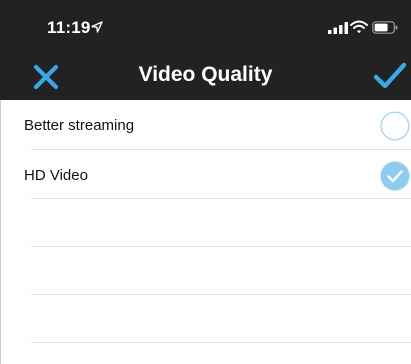 Image resolution: width=411 pixels, height=364 pixels. Describe the element at coordinates (206, 124) in the screenshot. I see `option-row-better-streaming: Better streaming` at that location.